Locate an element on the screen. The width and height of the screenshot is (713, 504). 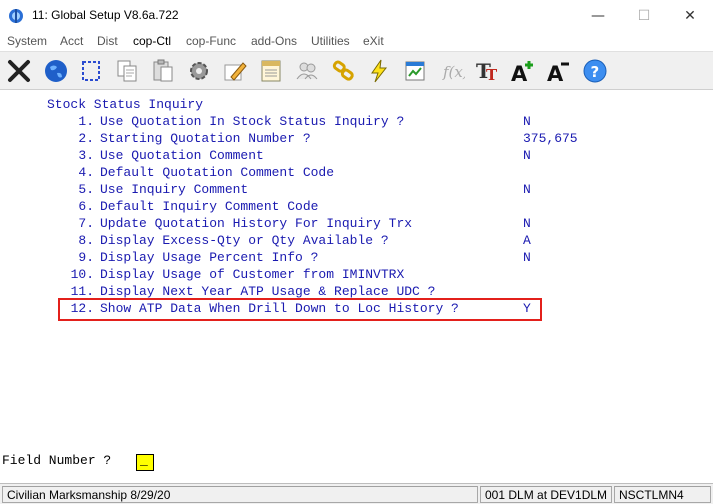
font-icon: TT is located at coordinates (487, 71).